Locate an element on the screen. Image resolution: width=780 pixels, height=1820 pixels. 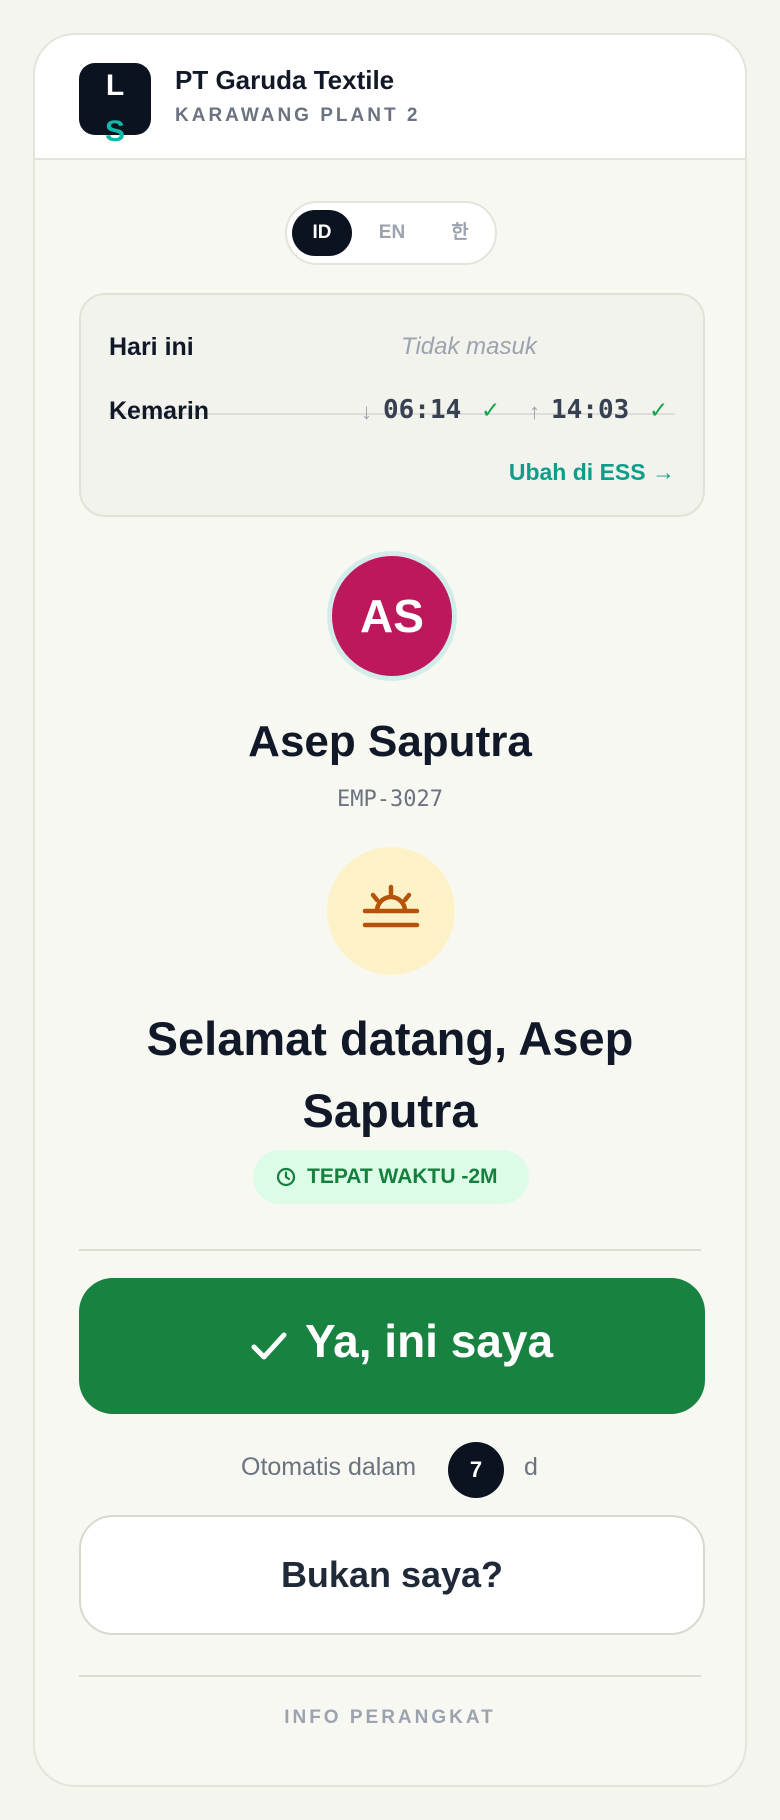
clock-in-time: 06:14 is located at coordinates (422, 410).